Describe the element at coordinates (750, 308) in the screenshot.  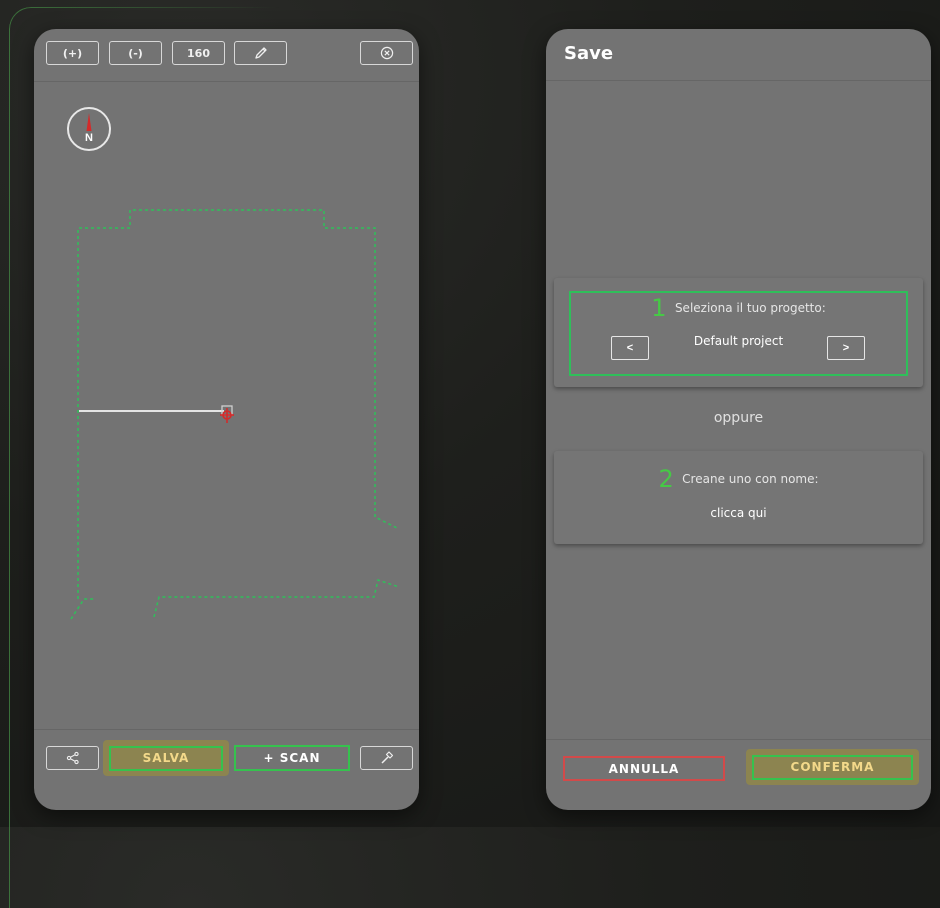
I see `step1-label: Seleziona il tuo progetto:` at that location.